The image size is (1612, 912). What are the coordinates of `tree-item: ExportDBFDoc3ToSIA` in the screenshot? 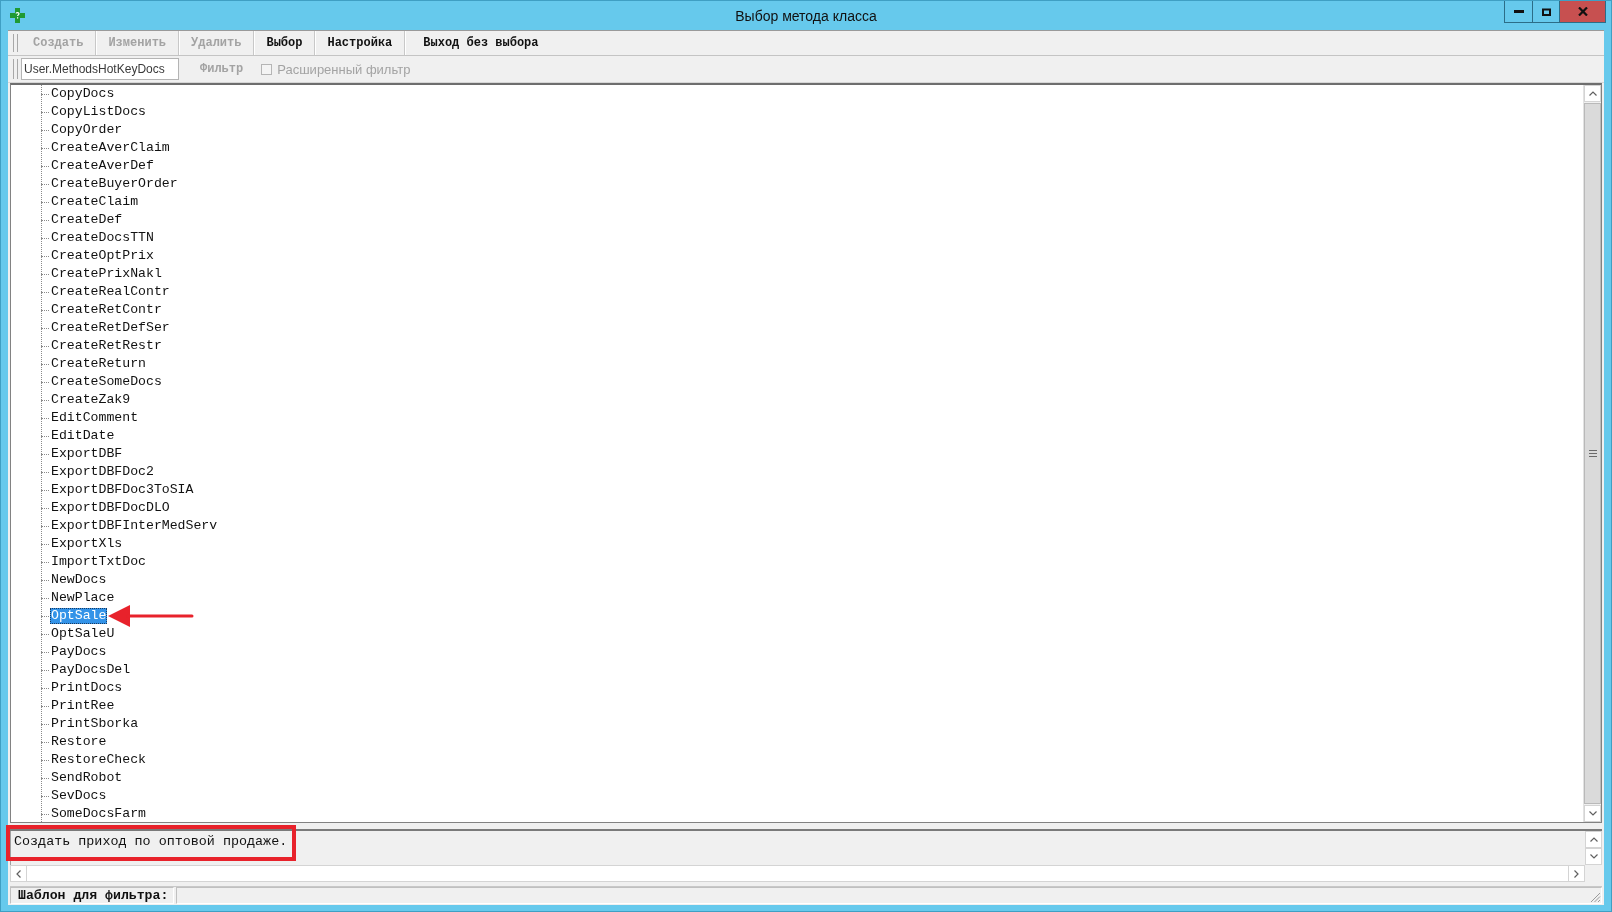 It's located at (122, 490).